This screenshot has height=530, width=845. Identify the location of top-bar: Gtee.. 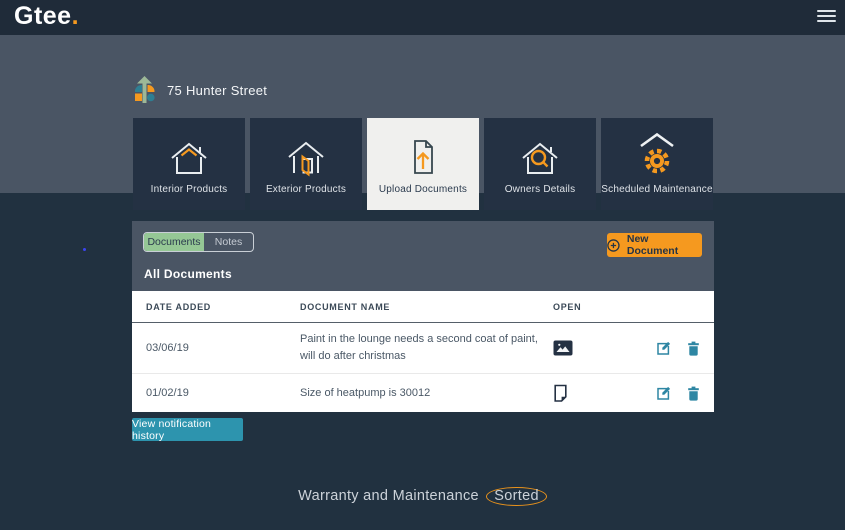
(422, 17).